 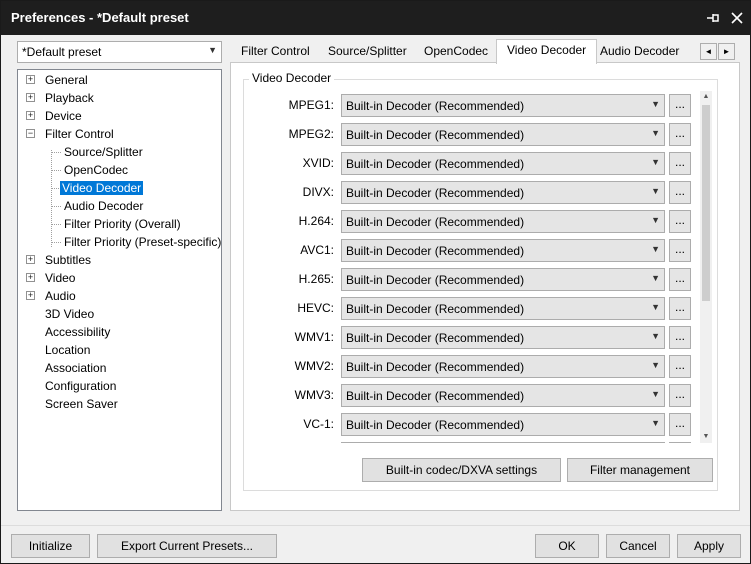 I want to click on tree-item-association: Association, so click(x=75, y=368).